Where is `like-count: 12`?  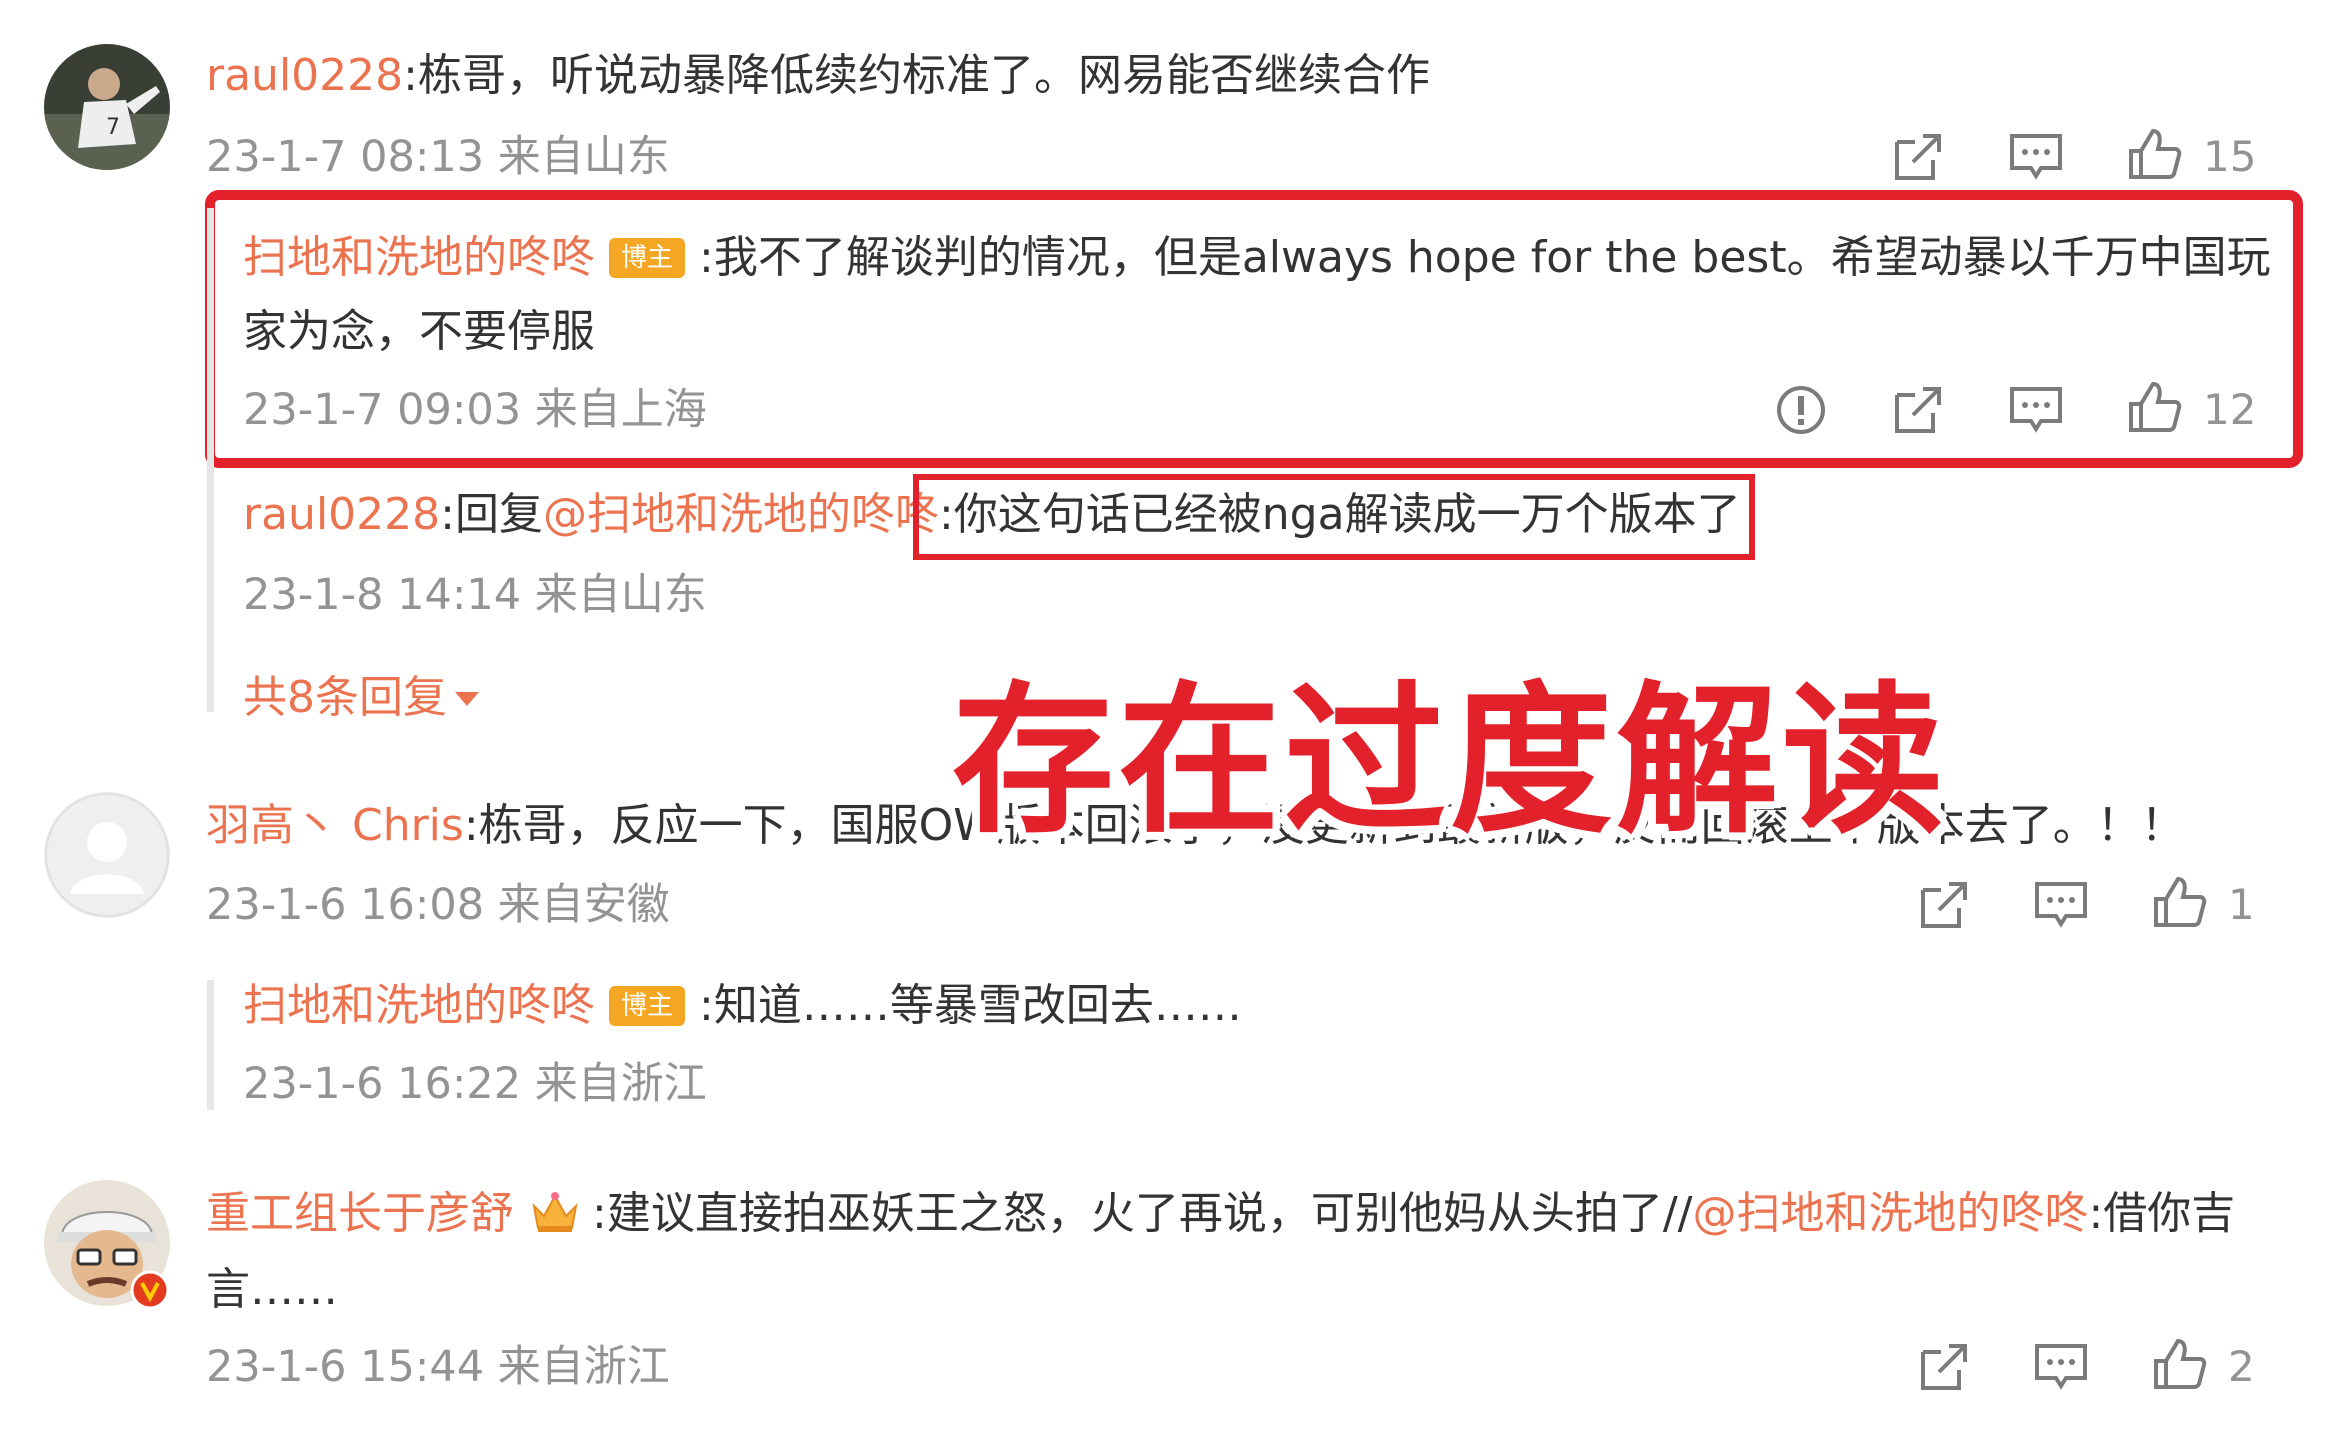
like-count: 12 is located at coordinates (2230, 409).